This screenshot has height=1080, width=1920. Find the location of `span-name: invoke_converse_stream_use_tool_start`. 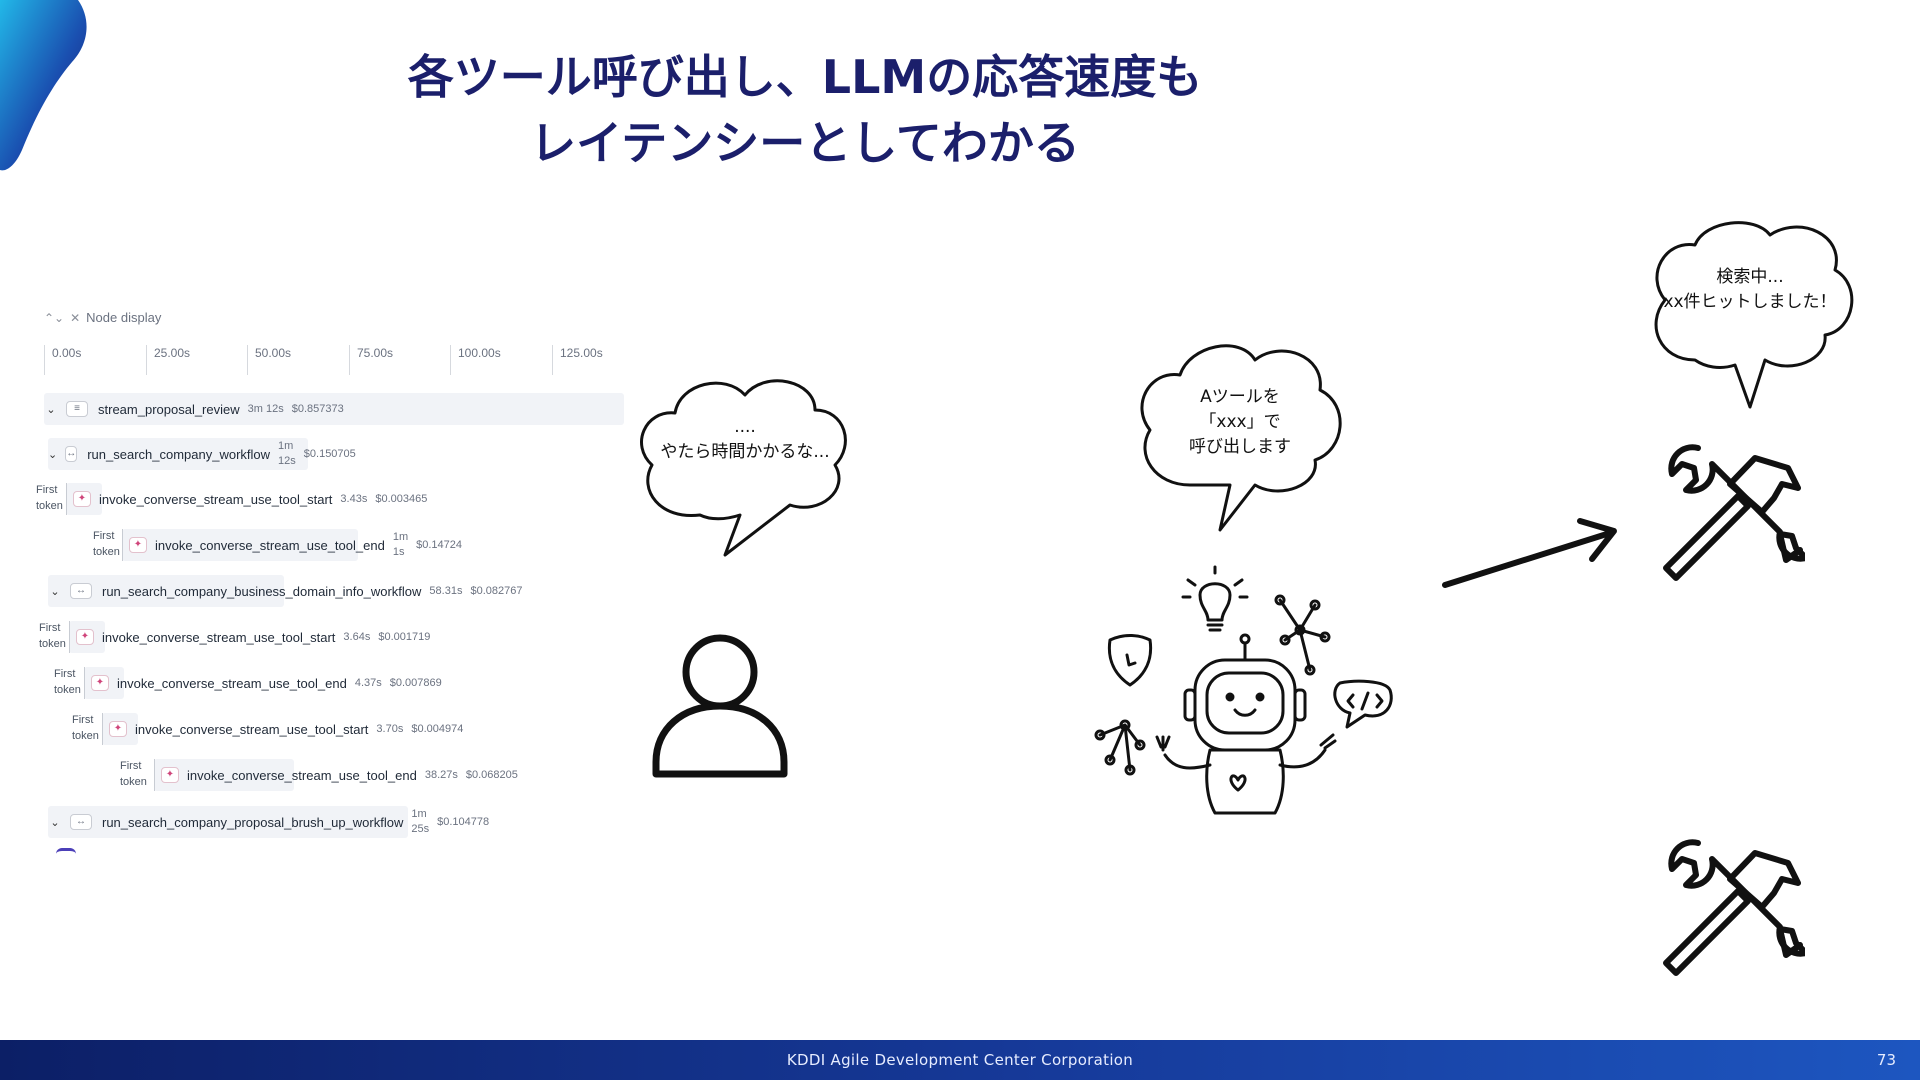

span-name: invoke_converse_stream_use_tool_start is located at coordinates (219, 637).